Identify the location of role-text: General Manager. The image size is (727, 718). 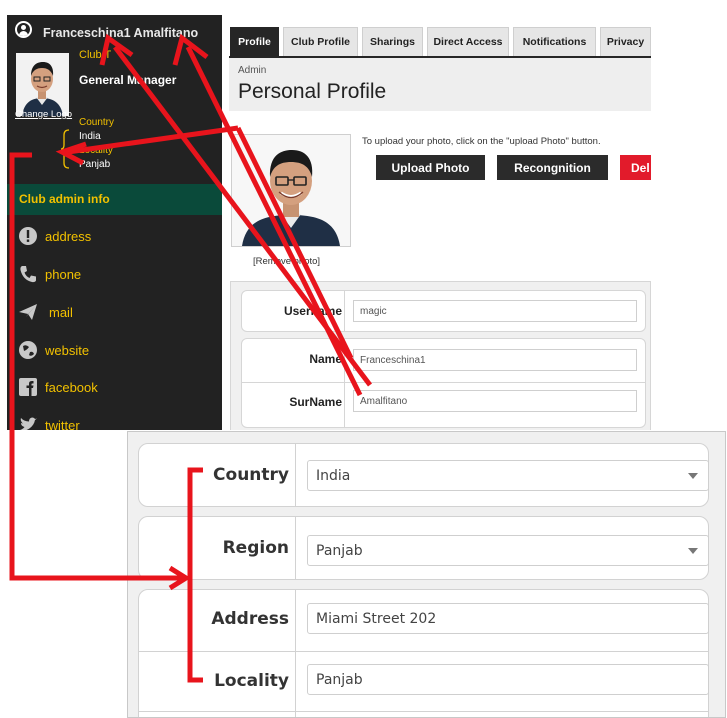
(128, 80).